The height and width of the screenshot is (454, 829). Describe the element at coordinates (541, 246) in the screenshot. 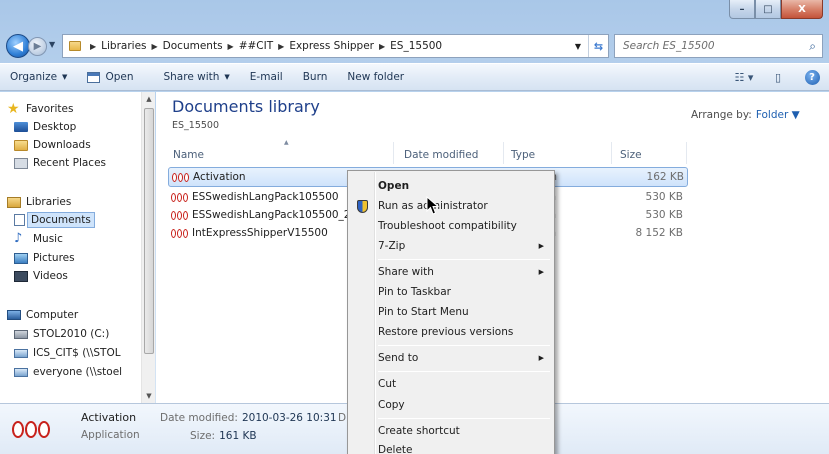

I see `submenu-arrow-icon: ▶` at that location.